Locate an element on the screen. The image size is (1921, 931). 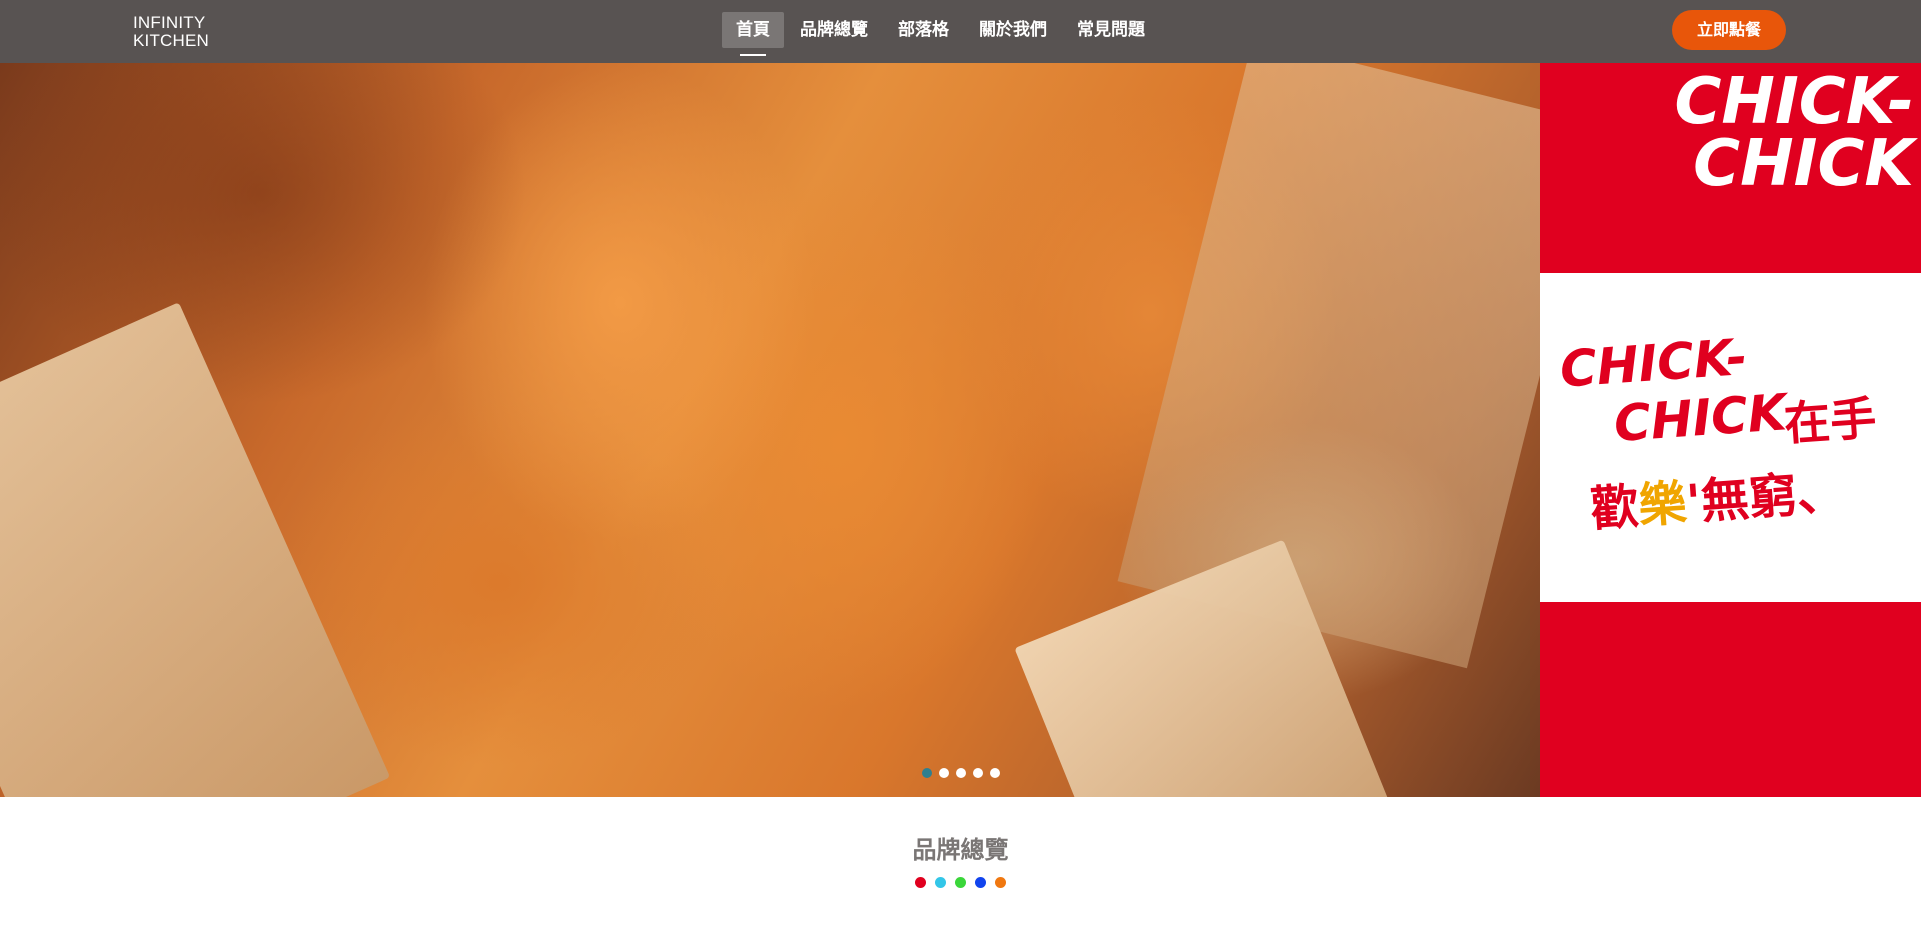
promo-slogan-panel: CHICK- CHICK 在手 歡樂'無窮、 is located at coordinates (1730, 437).